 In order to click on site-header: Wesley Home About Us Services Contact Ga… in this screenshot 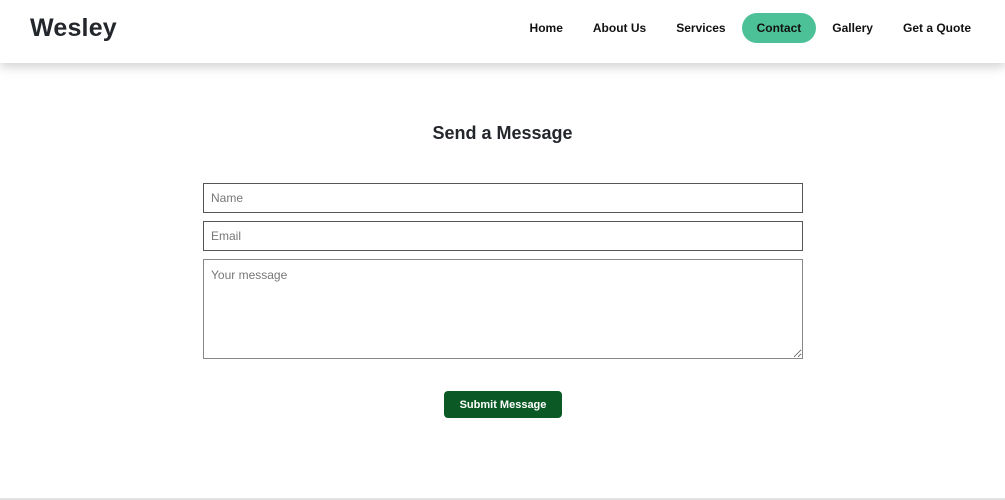, I will do `click(502, 31)`.